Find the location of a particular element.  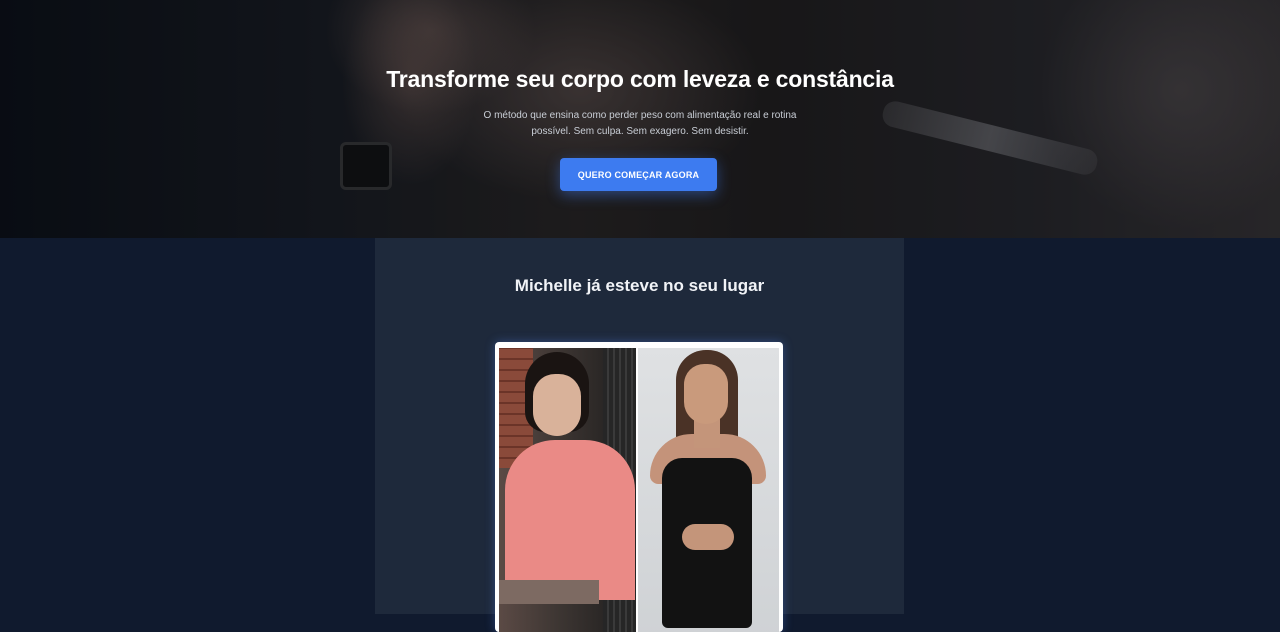

before-after-photo is located at coordinates (639, 487).